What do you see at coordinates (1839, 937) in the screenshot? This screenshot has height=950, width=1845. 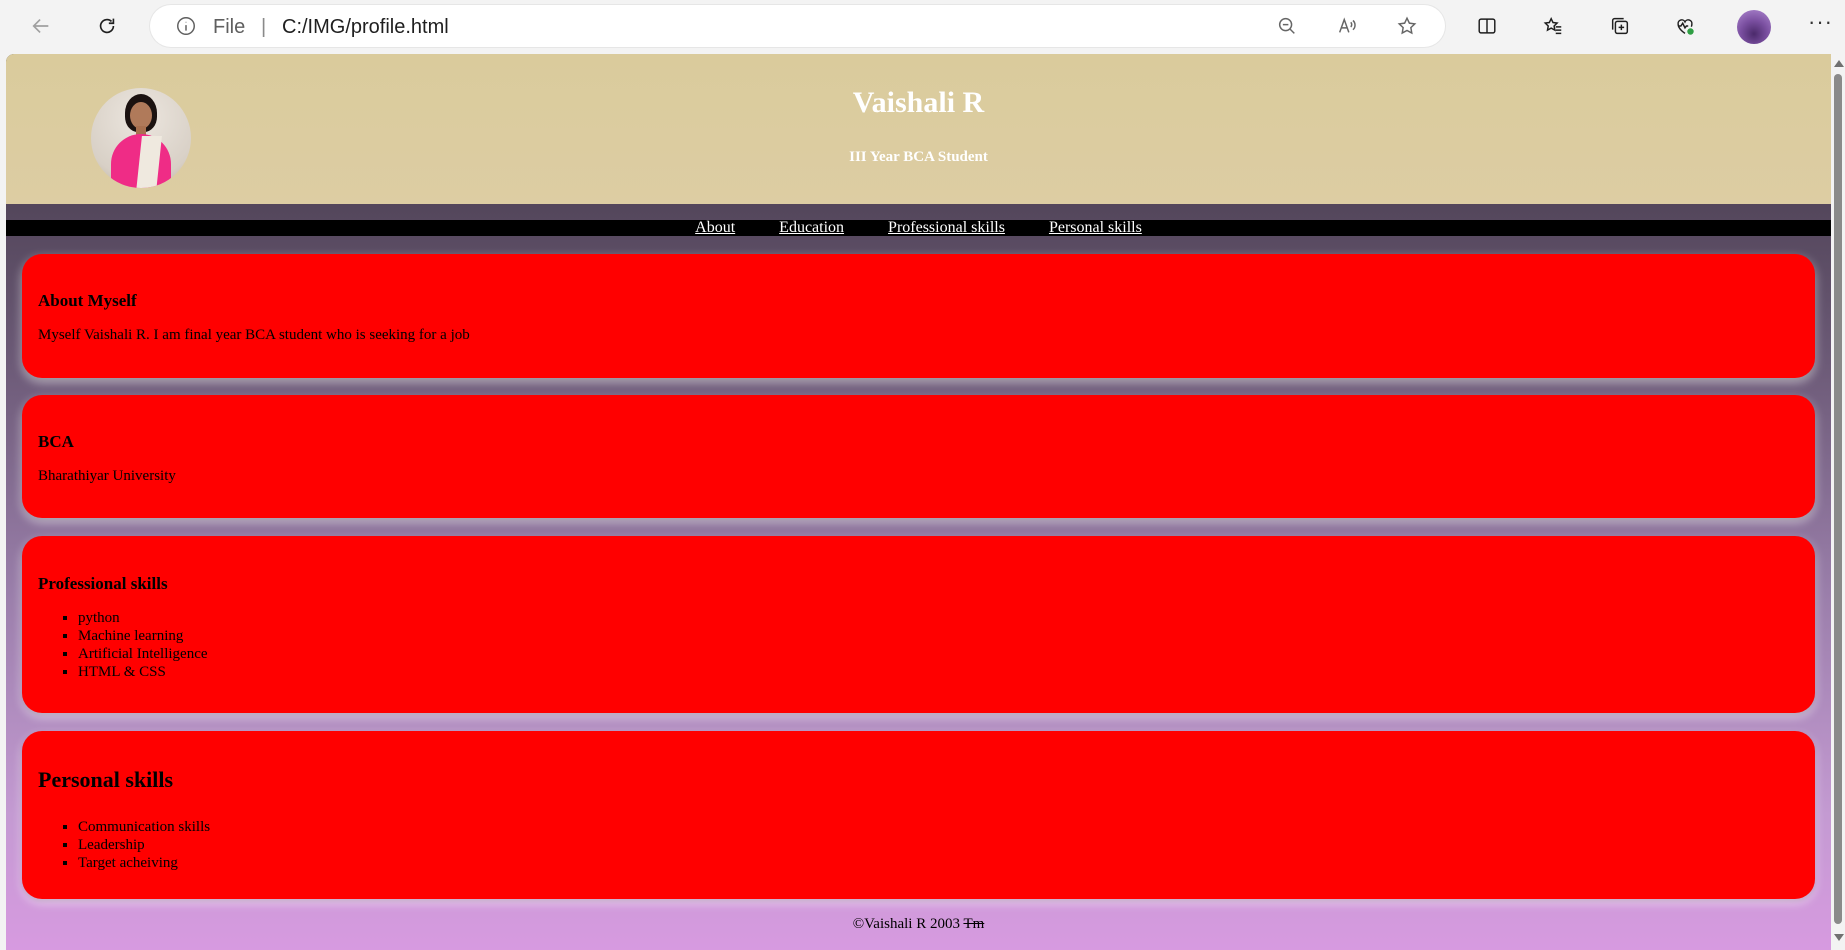 I see `scroll-down-arrow-icon` at bounding box center [1839, 937].